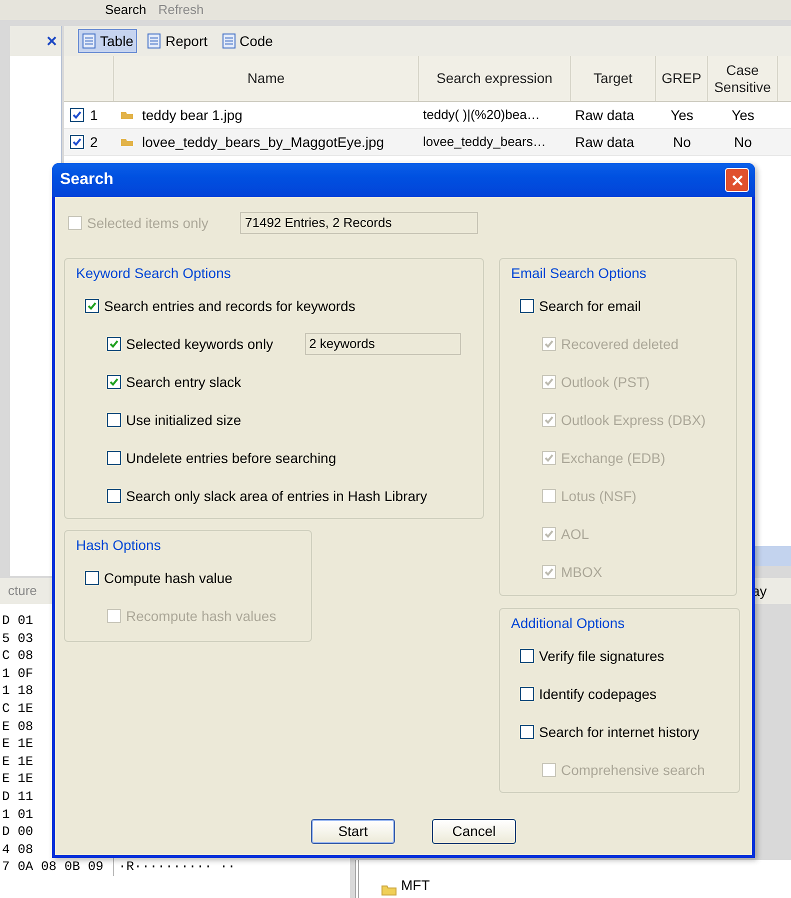 The width and height of the screenshot is (791, 898). I want to click on hex-line: D 00, so click(18, 832).